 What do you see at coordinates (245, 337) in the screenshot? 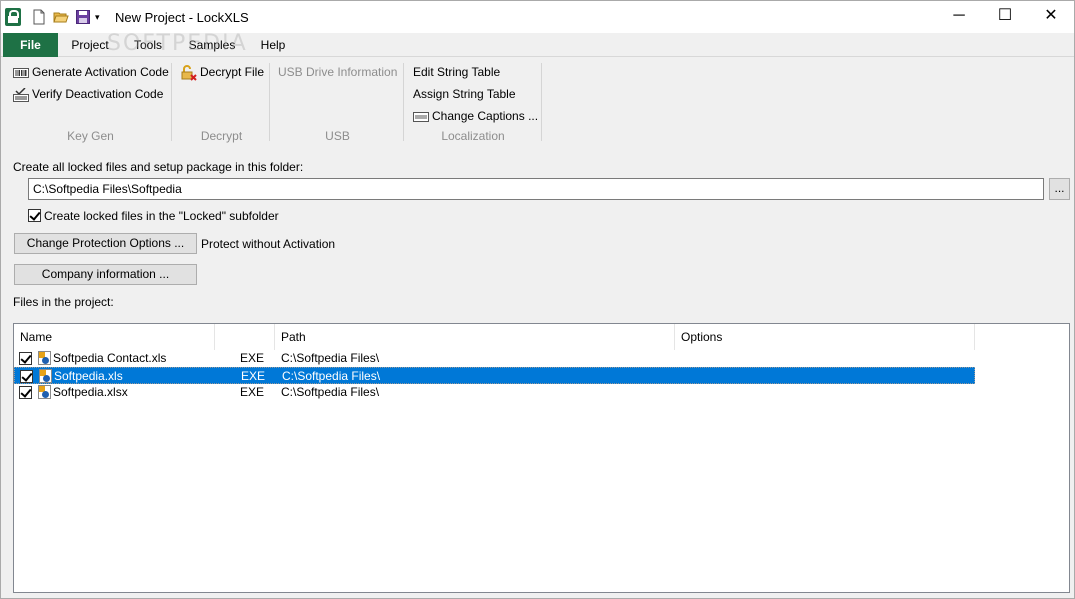
I see `column-header-type` at bounding box center [245, 337].